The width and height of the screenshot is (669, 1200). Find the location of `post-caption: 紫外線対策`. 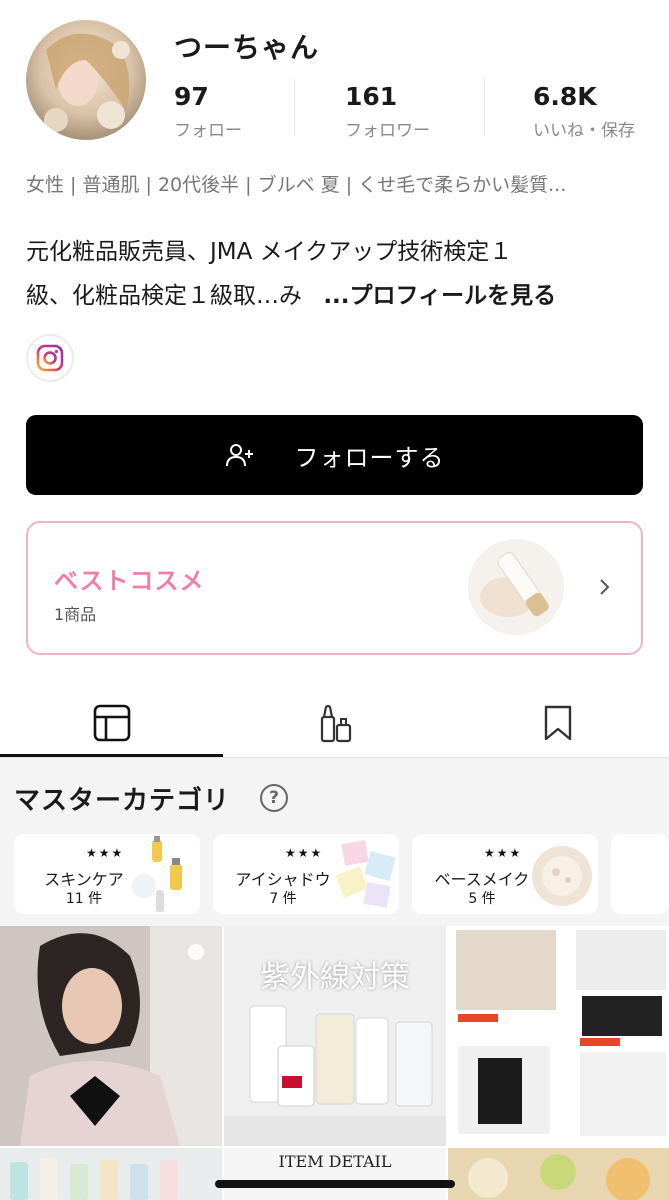

post-caption: 紫外線対策 is located at coordinates (335, 977).